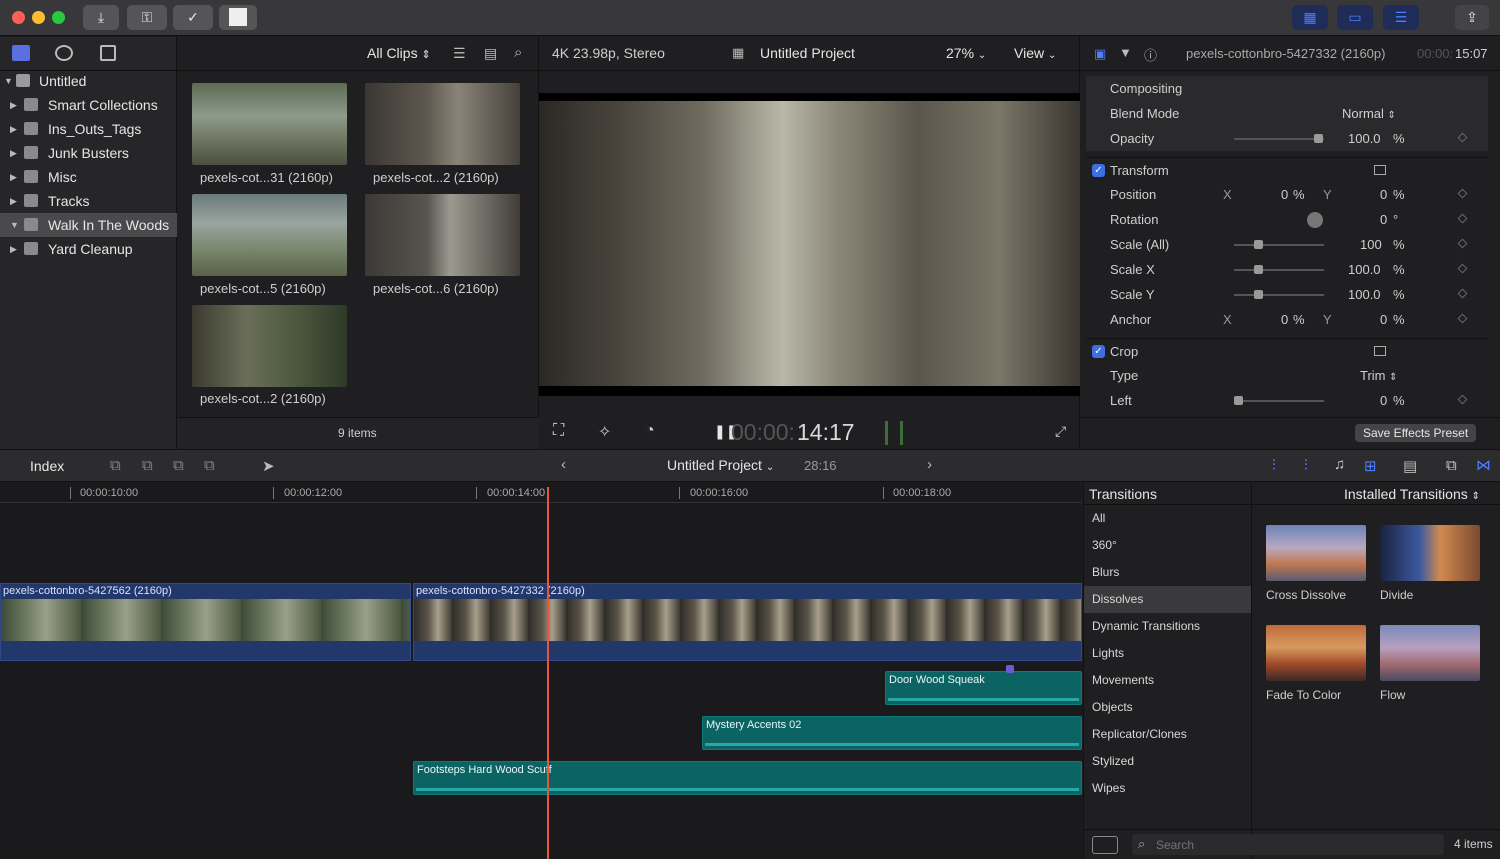 This screenshot has width=1500, height=859. Describe the element at coordinates (1401, 17) in the screenshot. I see `inspector-toggle-button: ☰` at that location.